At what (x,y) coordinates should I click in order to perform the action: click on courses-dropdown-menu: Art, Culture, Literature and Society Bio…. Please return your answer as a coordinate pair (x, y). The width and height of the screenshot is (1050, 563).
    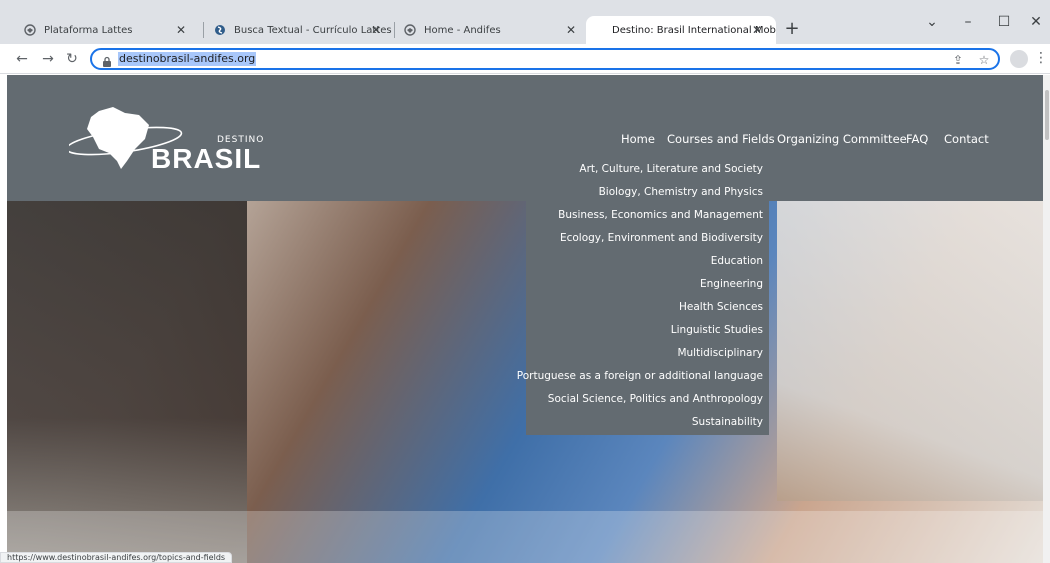
    Looking at the image, I should click on (643, 296).